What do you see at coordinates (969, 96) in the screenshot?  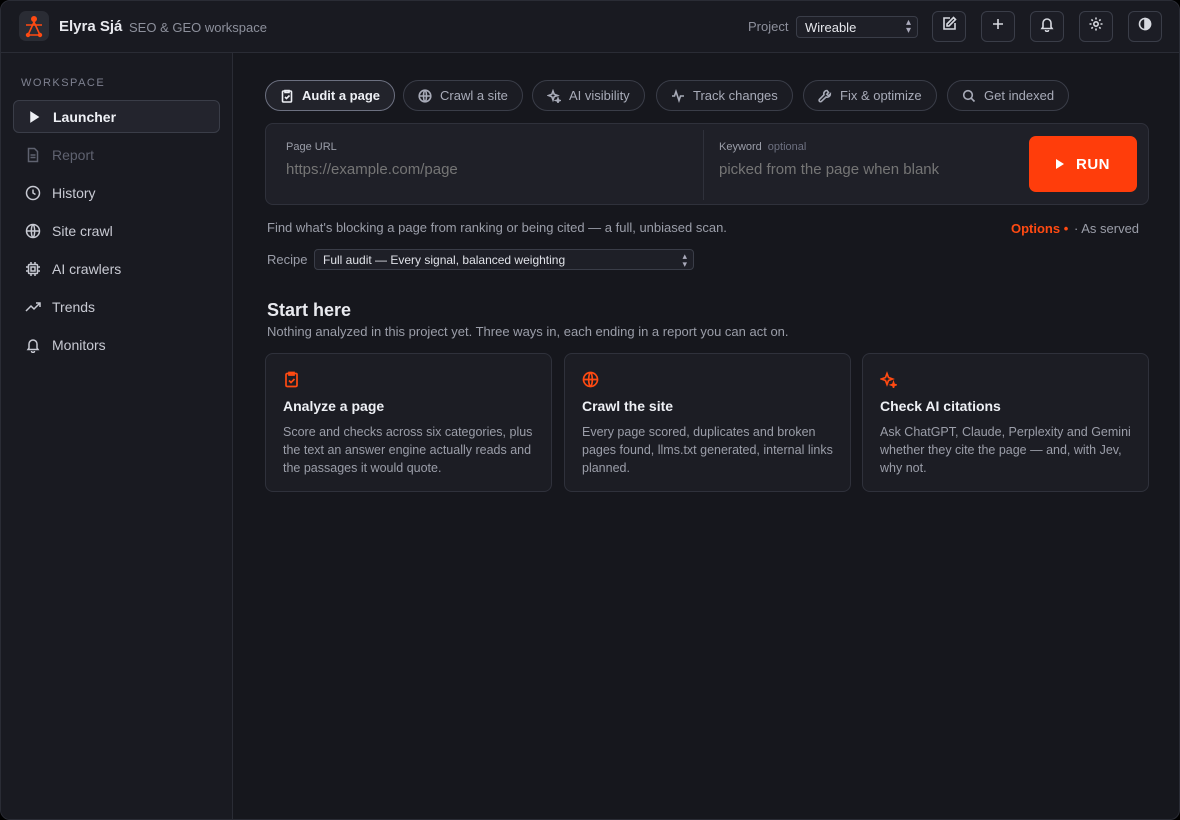 I see `search-icon` at bounding box center [969, 96].